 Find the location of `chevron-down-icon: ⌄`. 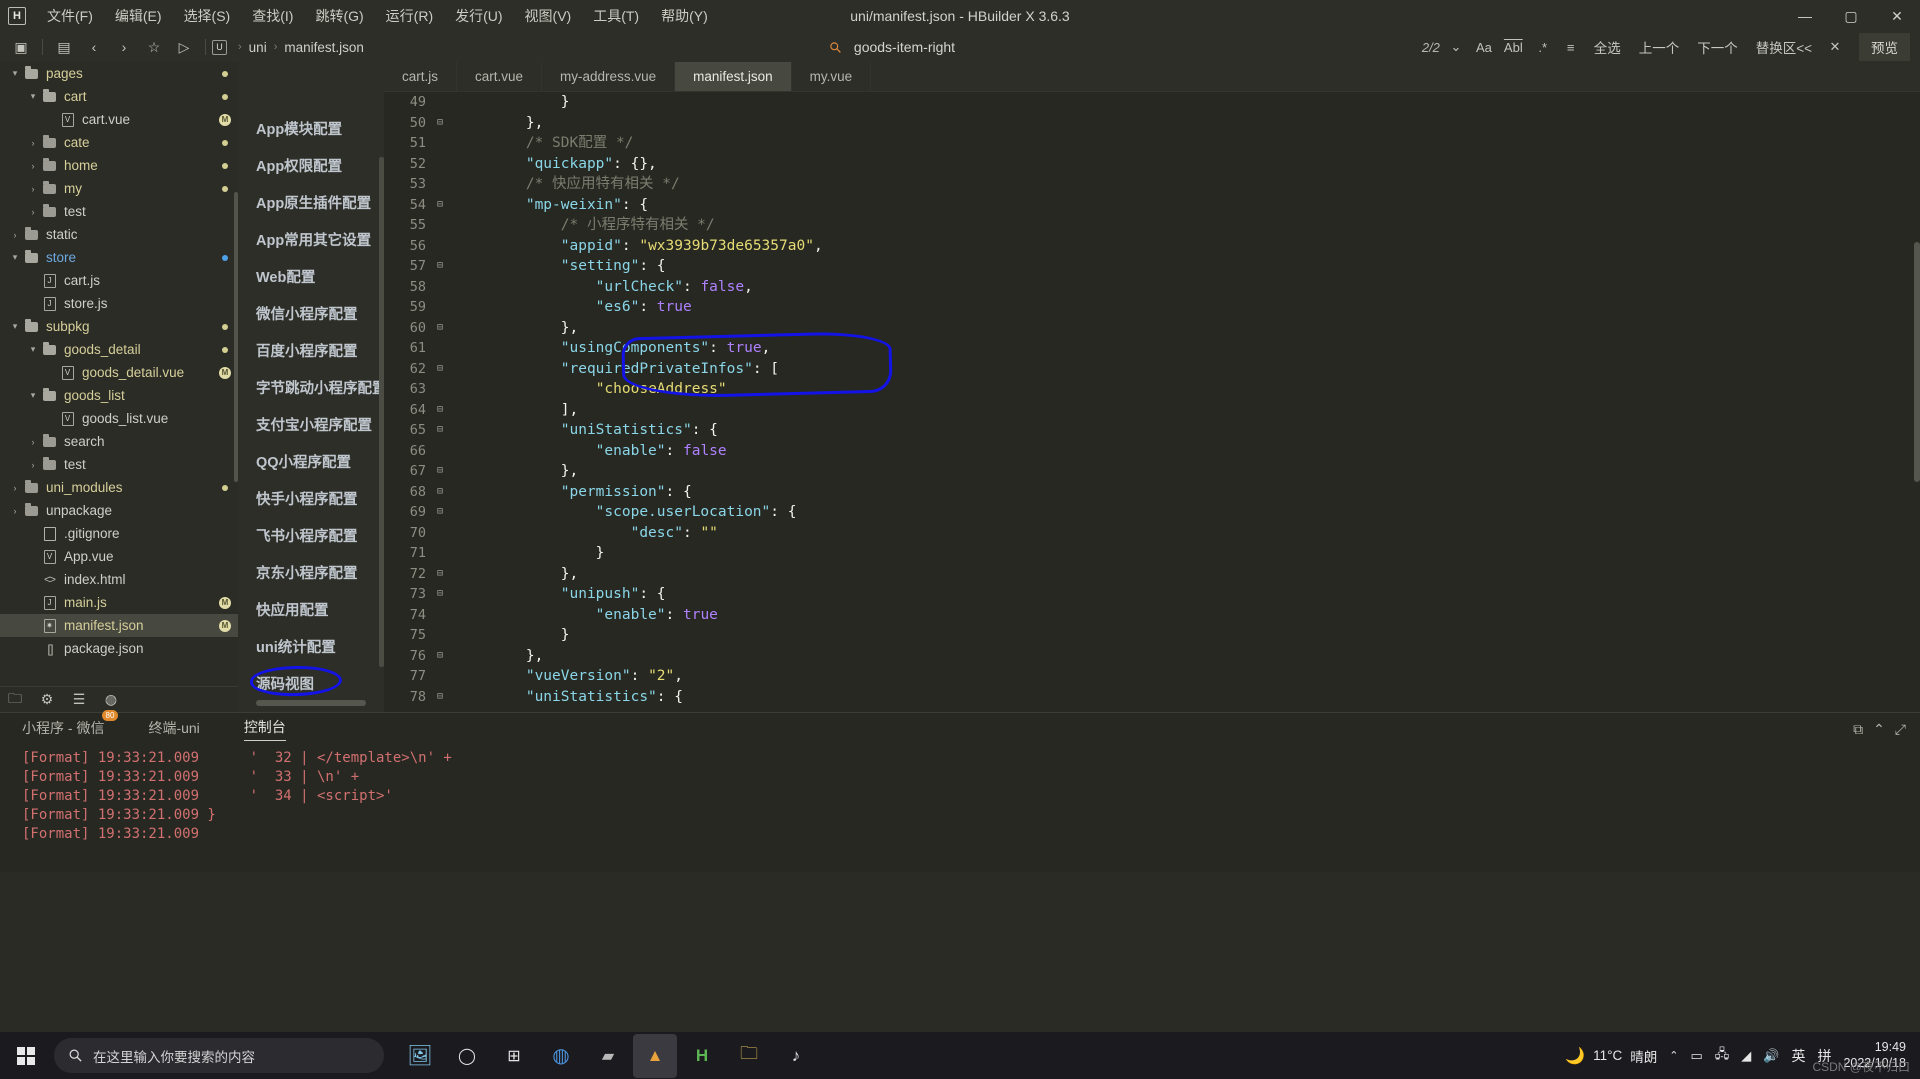

chevron-down-icon: ⌄ is located at coordinates (1456, 47).